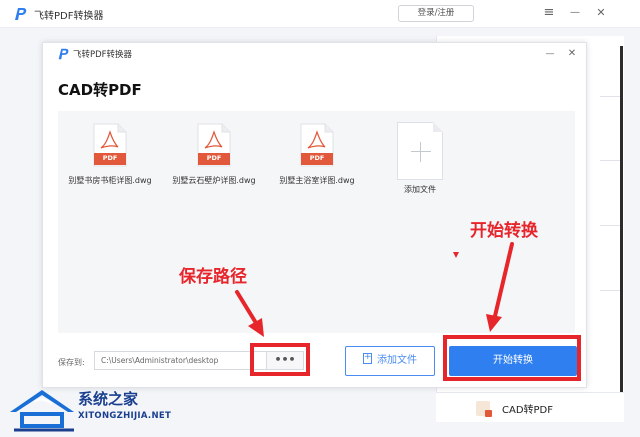 This screenshot has width=640, height=437. What do you see at coordinates (125, 416) in the screenshot?
I see `watermark-en: XITONGZHIJIA.NET` at bounding box center [125, 416].